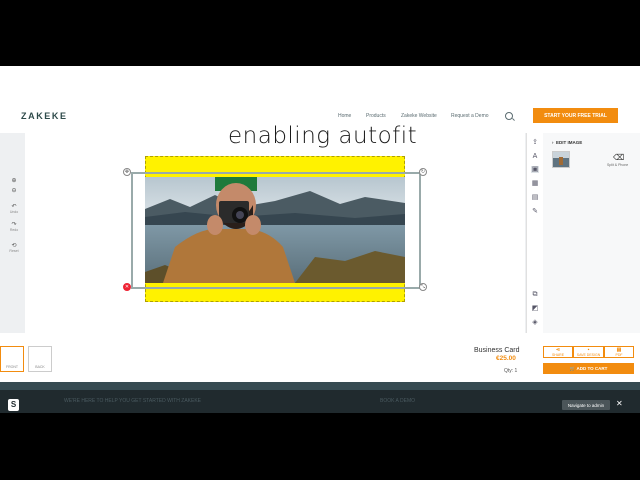  What do you see at coordinates (535, 308) in the screenshot?
I see `image-fill-icon: ◩` at bounding box center [535, 308].